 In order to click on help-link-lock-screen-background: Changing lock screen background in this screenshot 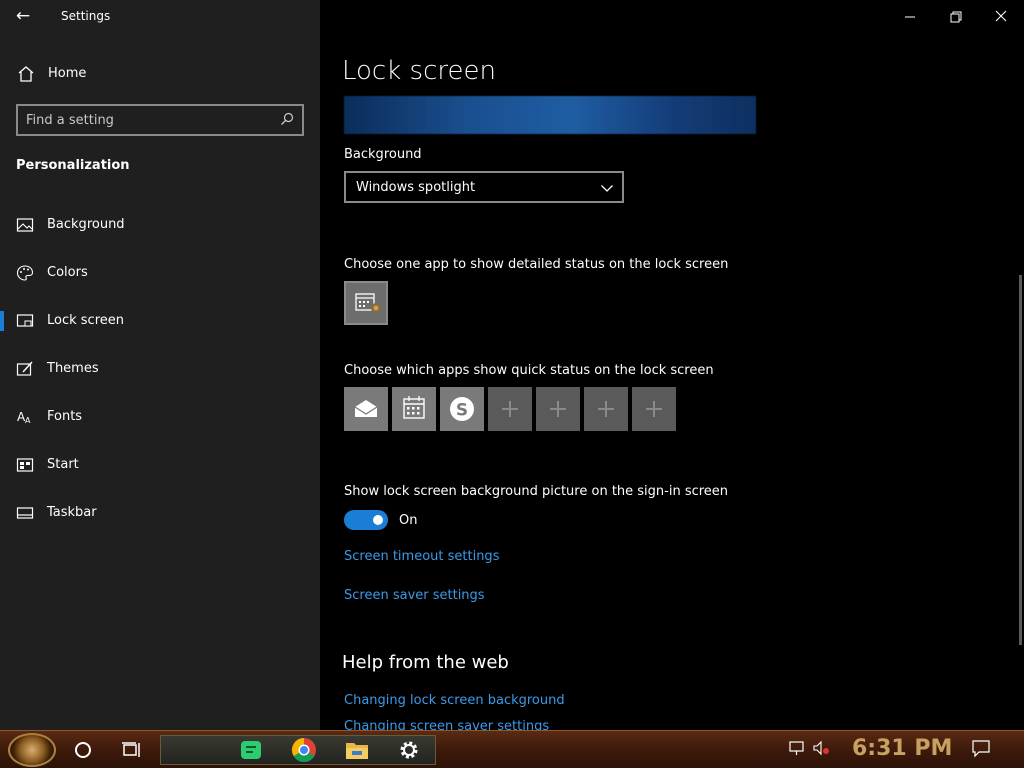, I will do `click(454, 700)`.